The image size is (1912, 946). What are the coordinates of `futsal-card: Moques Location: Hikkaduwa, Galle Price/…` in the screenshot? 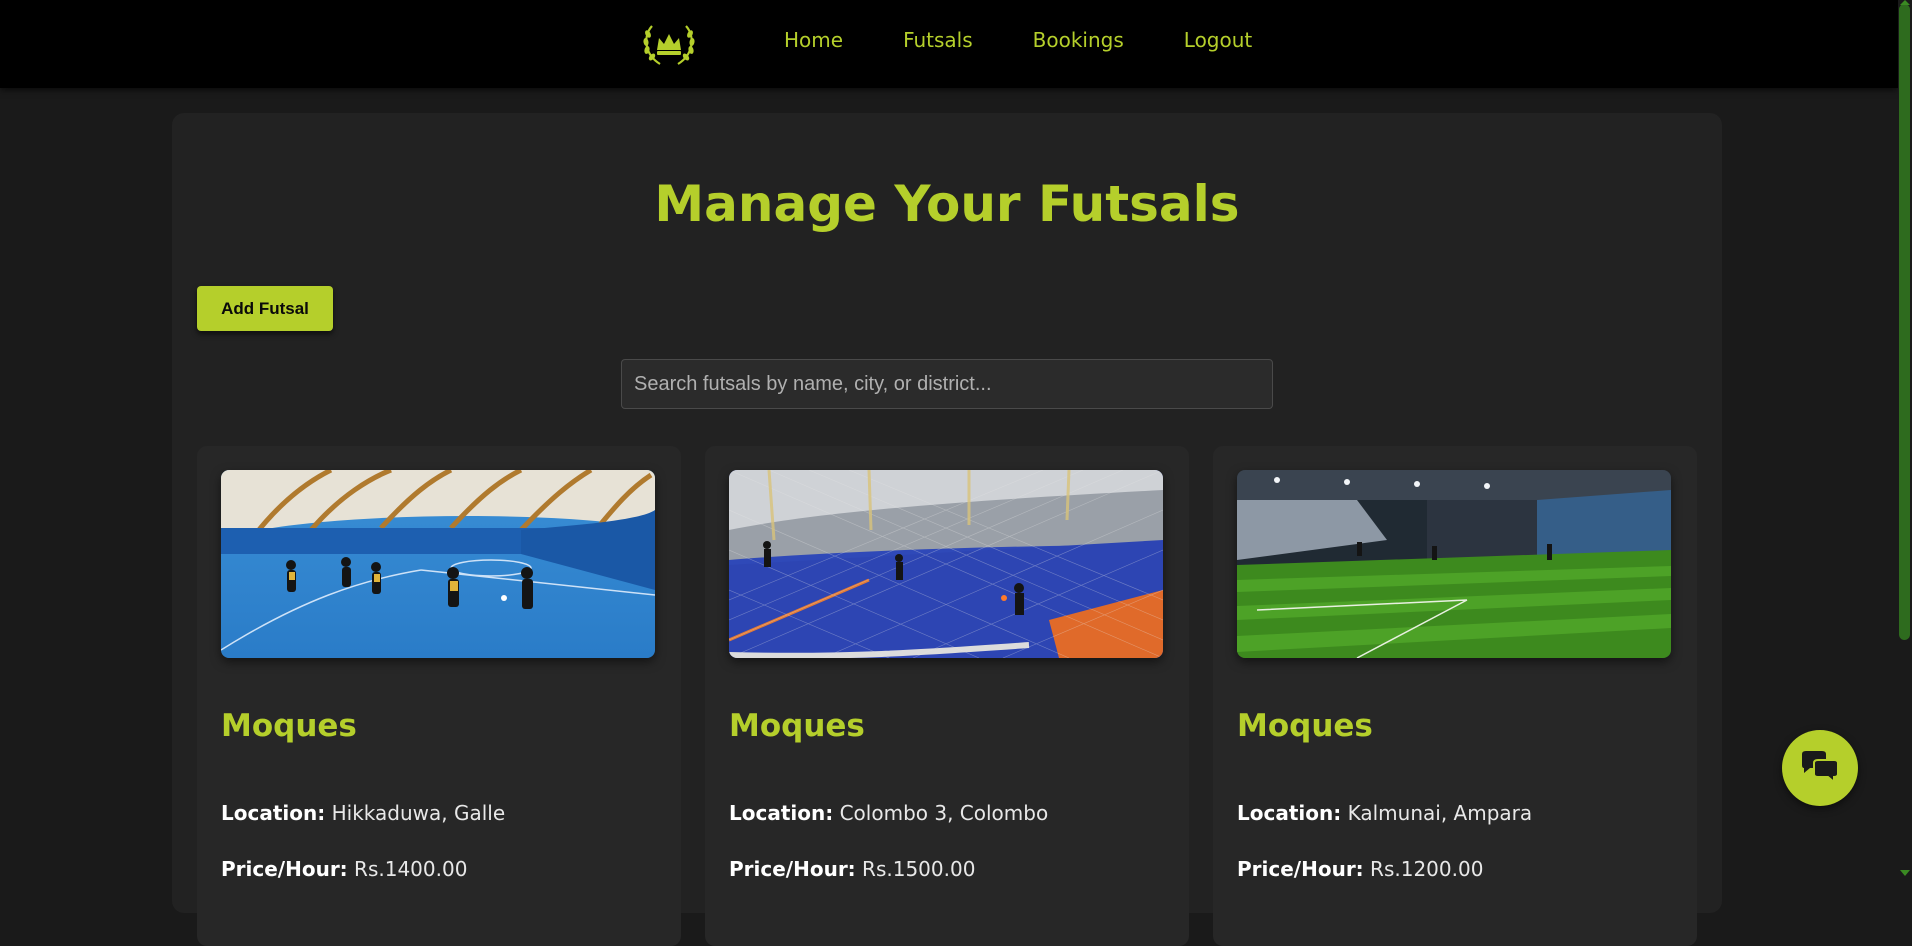 It's located at (439, 696).